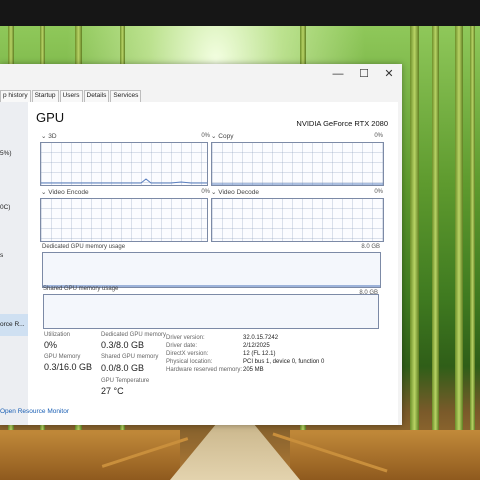  I want to click on graph-video-decode-name: Video Decode, so click(238, 192).